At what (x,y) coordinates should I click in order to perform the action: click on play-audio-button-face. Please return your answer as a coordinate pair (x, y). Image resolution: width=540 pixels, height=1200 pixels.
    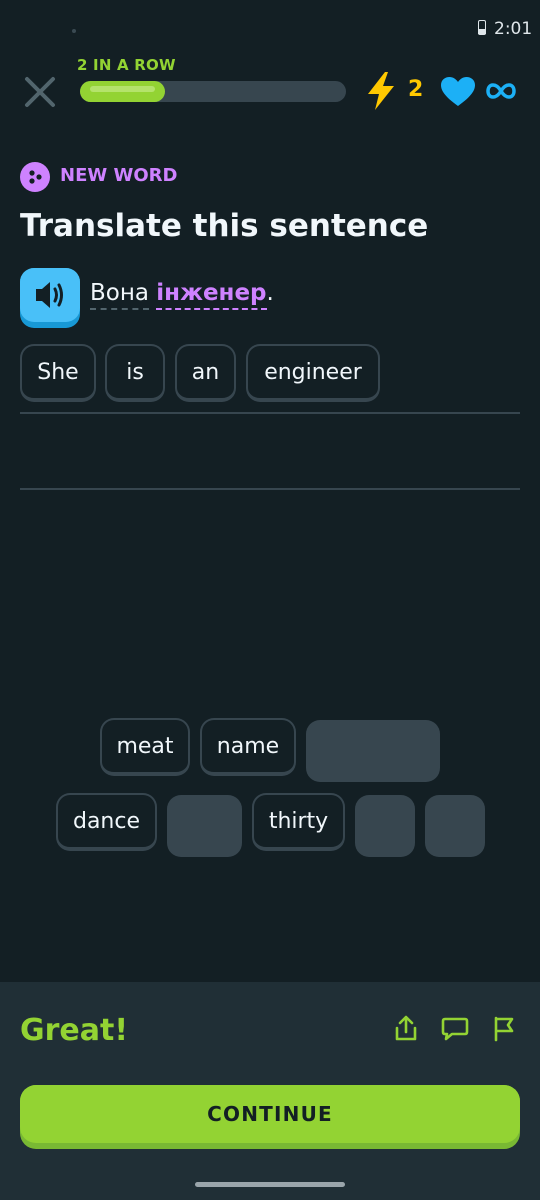
    Looking at the image, I should click on (50, 295).